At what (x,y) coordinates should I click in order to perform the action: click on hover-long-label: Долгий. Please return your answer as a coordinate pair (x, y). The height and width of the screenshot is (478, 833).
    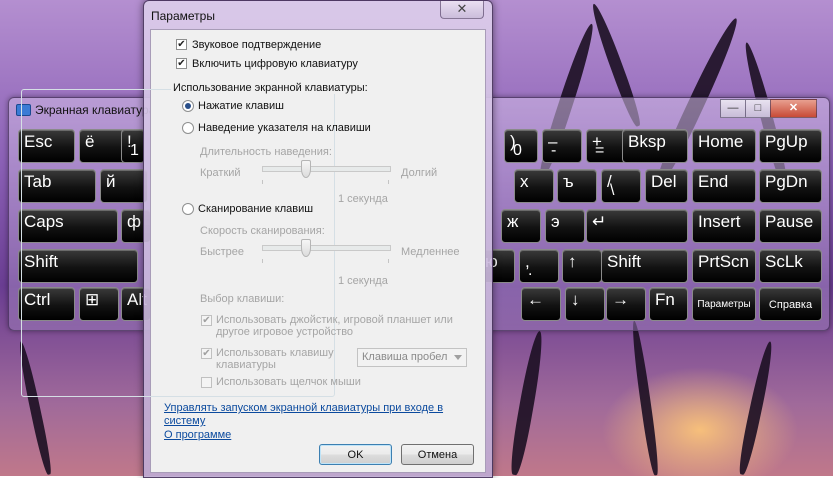
    Looking at the image, I should click on (419, 173).